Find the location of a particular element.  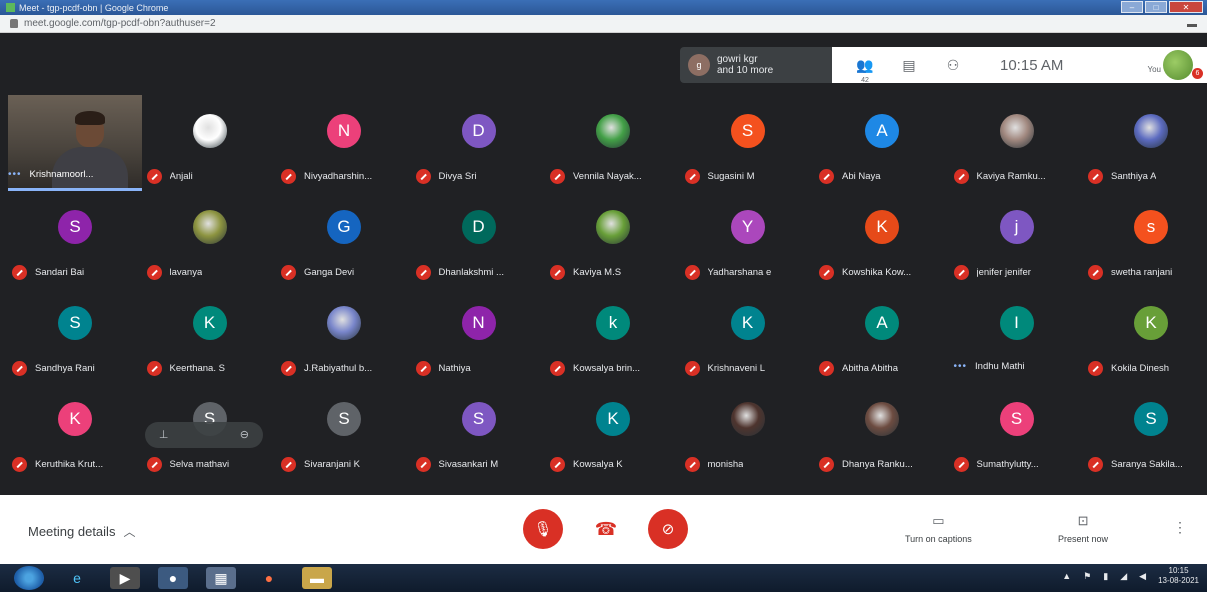

people-icon: 👥42 is located at coordinates (865, 70).